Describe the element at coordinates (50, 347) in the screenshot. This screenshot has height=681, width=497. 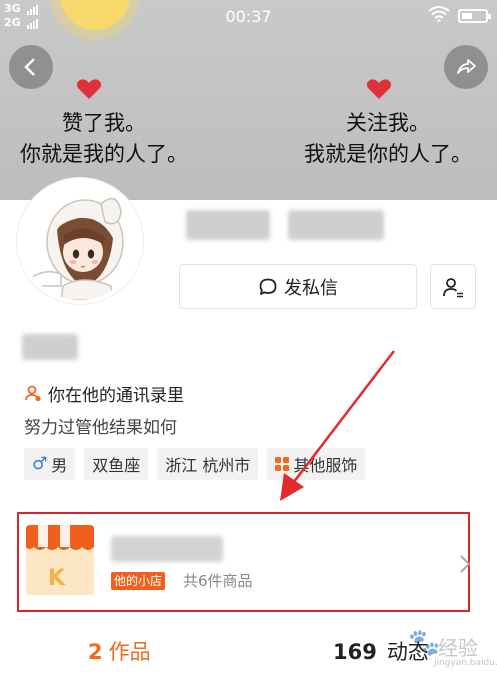
I see `user-id-redacted` at that location.